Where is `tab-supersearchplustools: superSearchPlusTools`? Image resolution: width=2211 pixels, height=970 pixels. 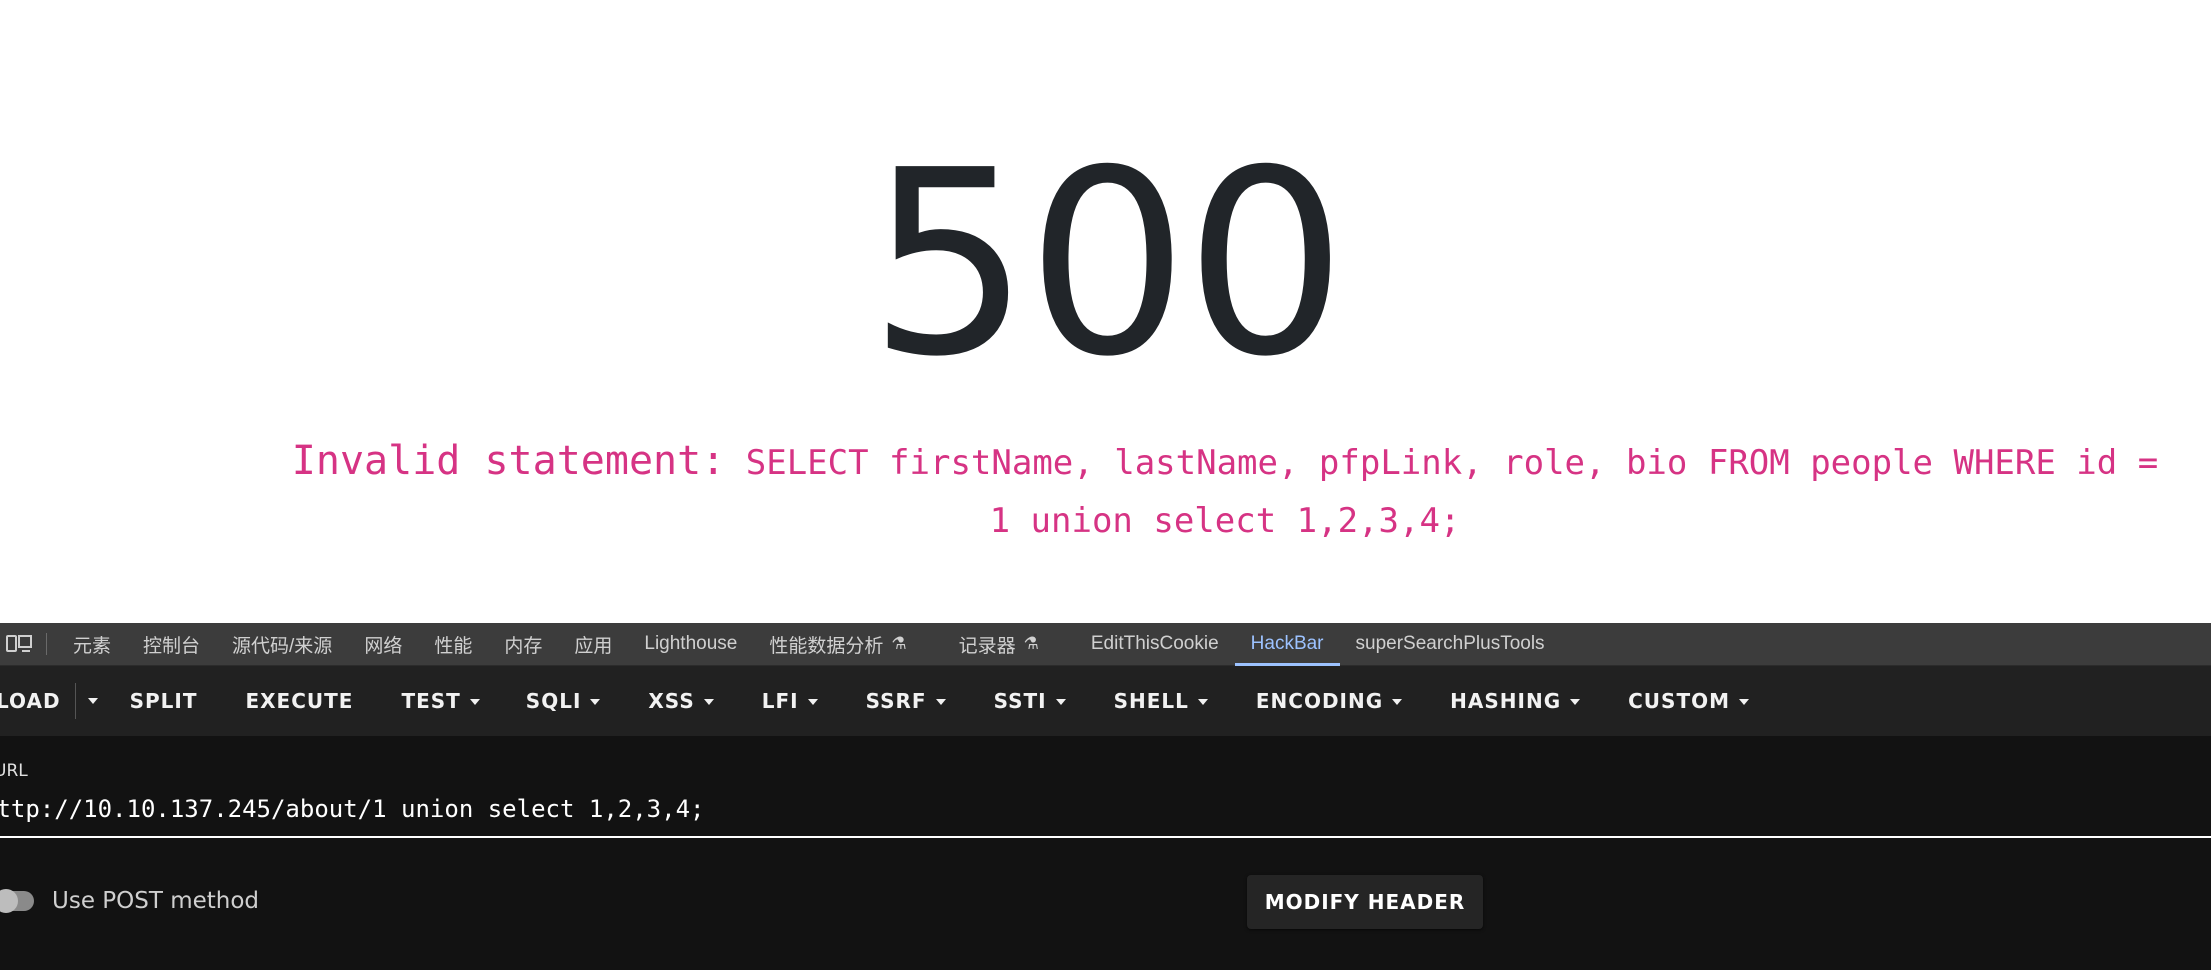
tab-supersearchplustools: superSearchPlusTools is located at coordinates (1450, 644).